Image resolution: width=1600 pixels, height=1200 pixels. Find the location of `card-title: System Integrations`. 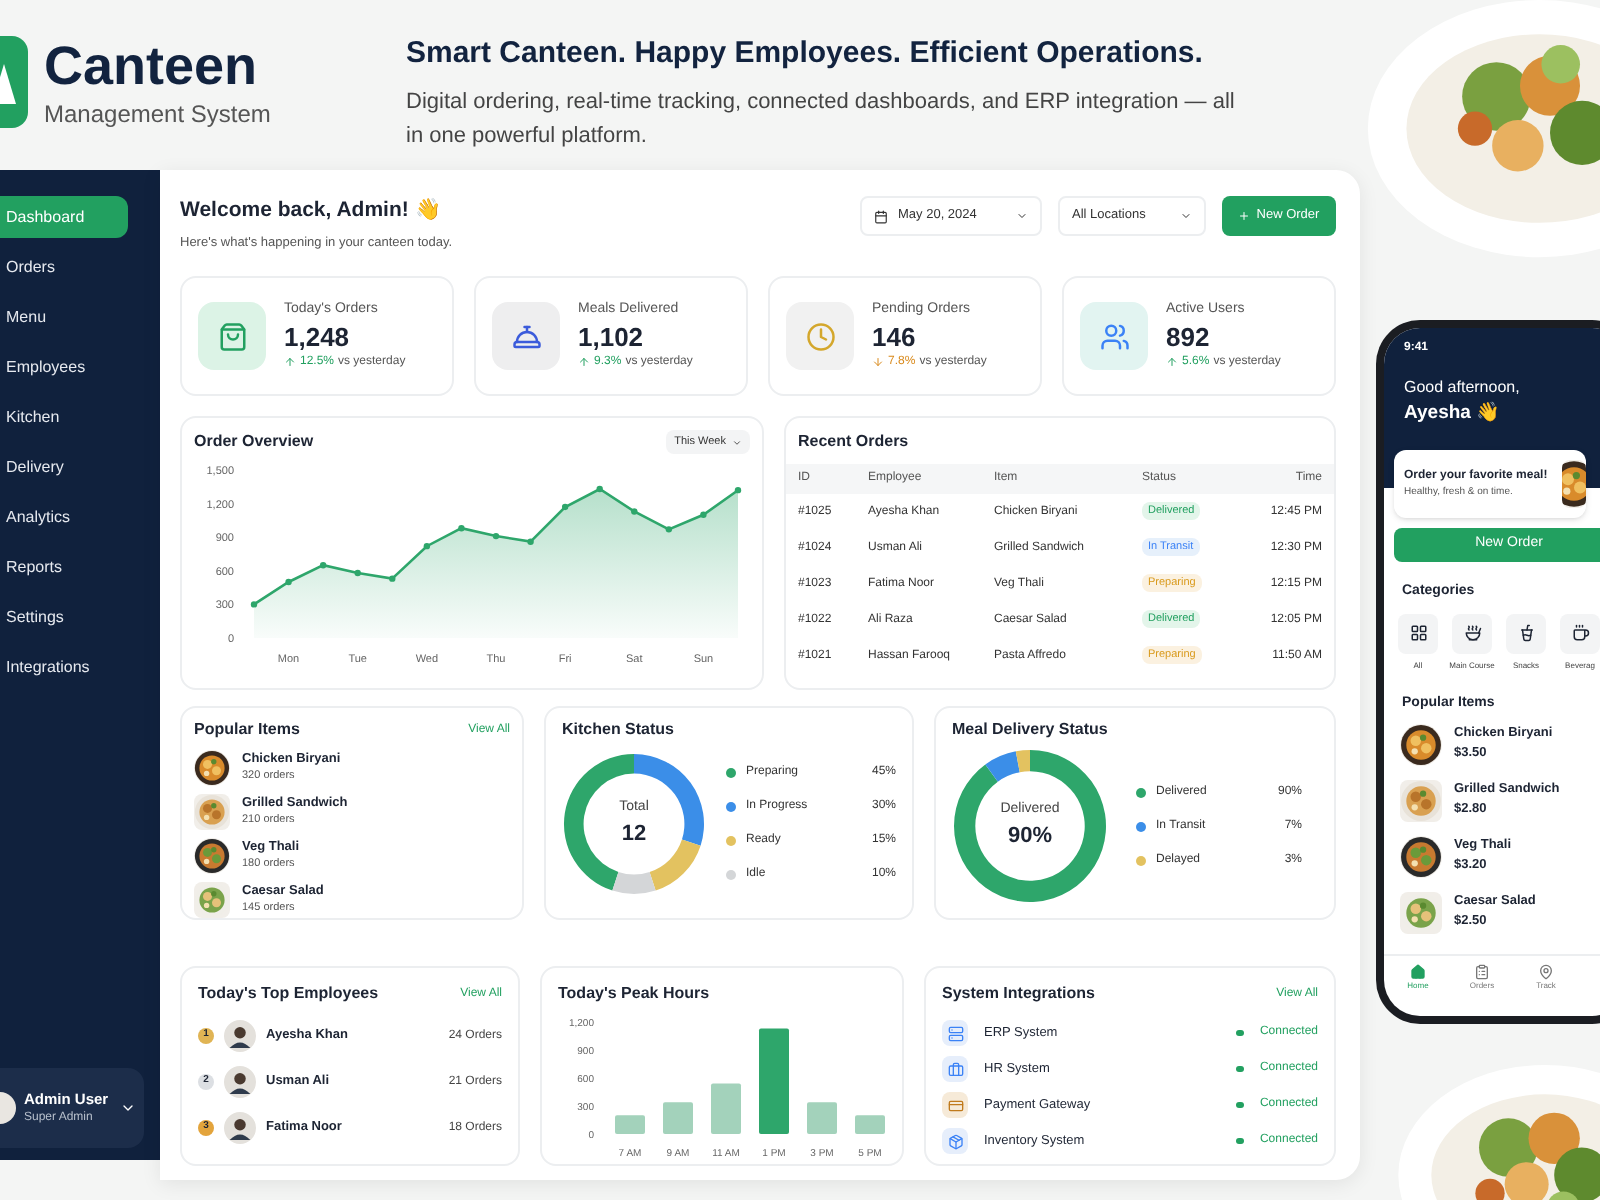

card-title: System Integrations is located at coordinates (1018, 994).